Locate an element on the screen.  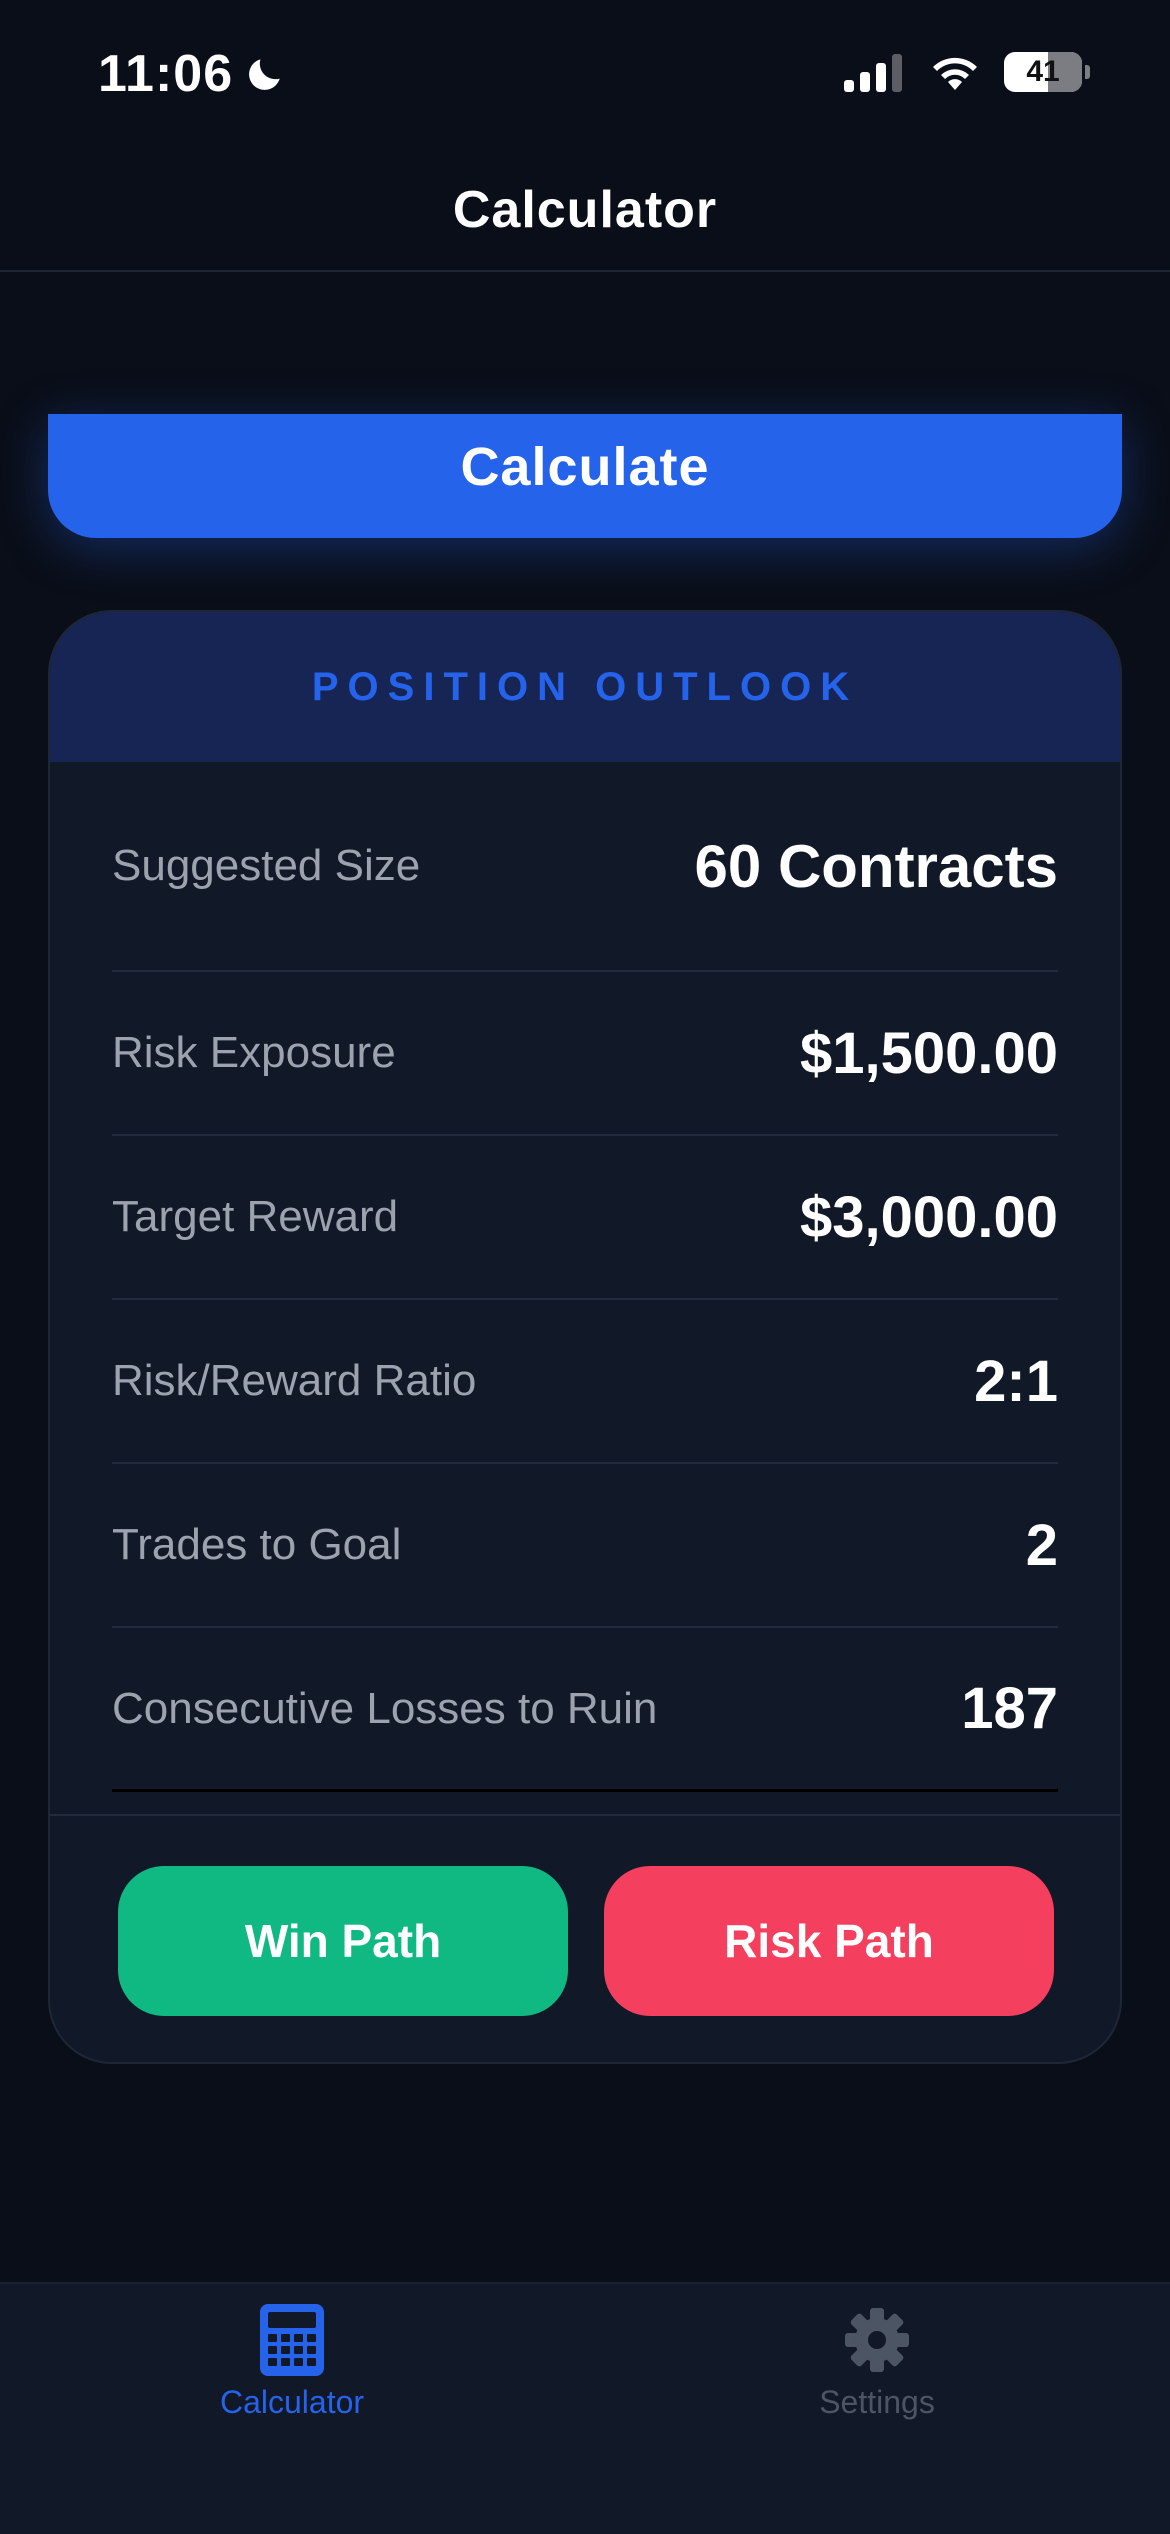
row-value: $3,000.00 is located at coordinates (928, 1217).